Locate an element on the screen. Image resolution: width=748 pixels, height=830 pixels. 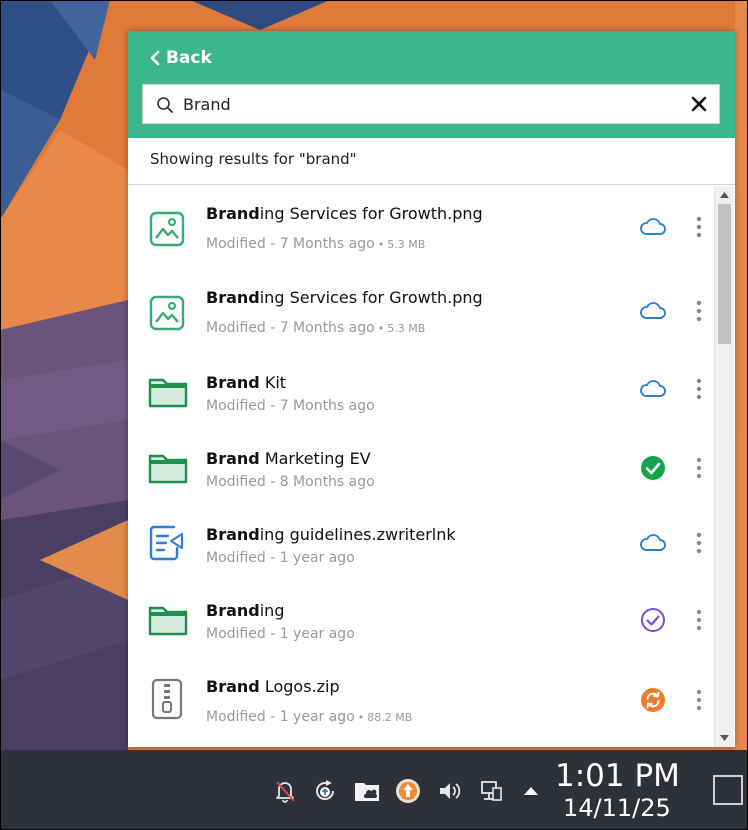
available-check-icon is located at coordinates (653, 620).